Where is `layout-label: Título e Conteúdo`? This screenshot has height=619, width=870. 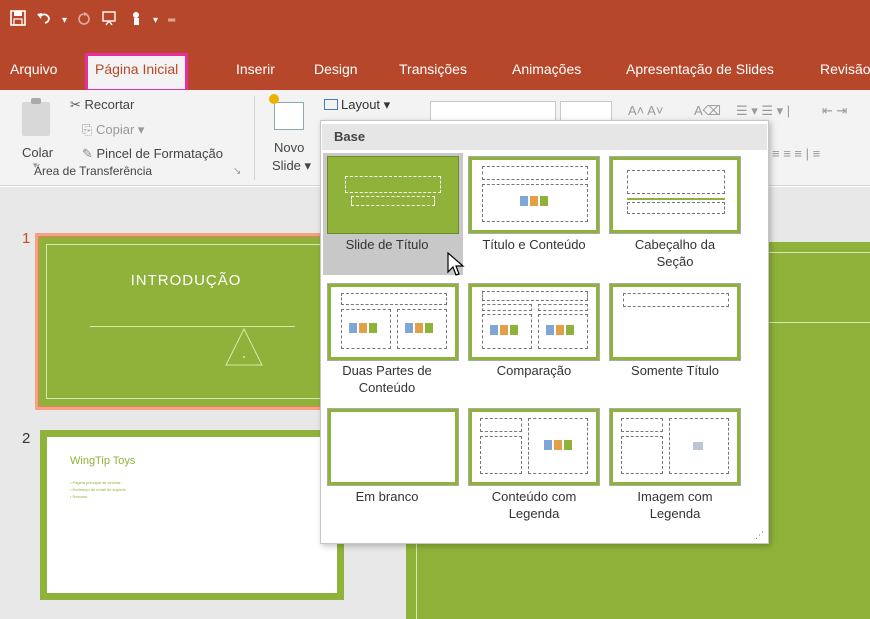
layout-label: Título e Conteúdo is located at coordinates (534, 244).